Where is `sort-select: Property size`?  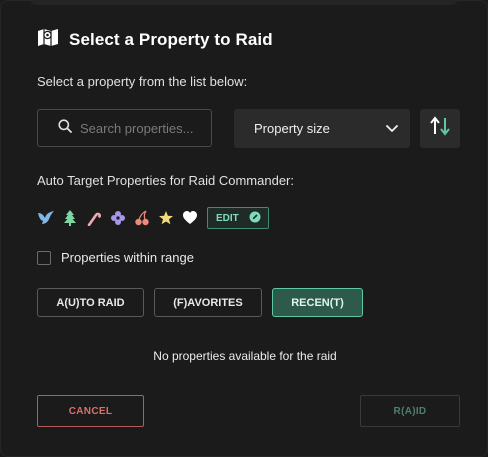
sort-select: Property size is located at coordinates (322, 128).